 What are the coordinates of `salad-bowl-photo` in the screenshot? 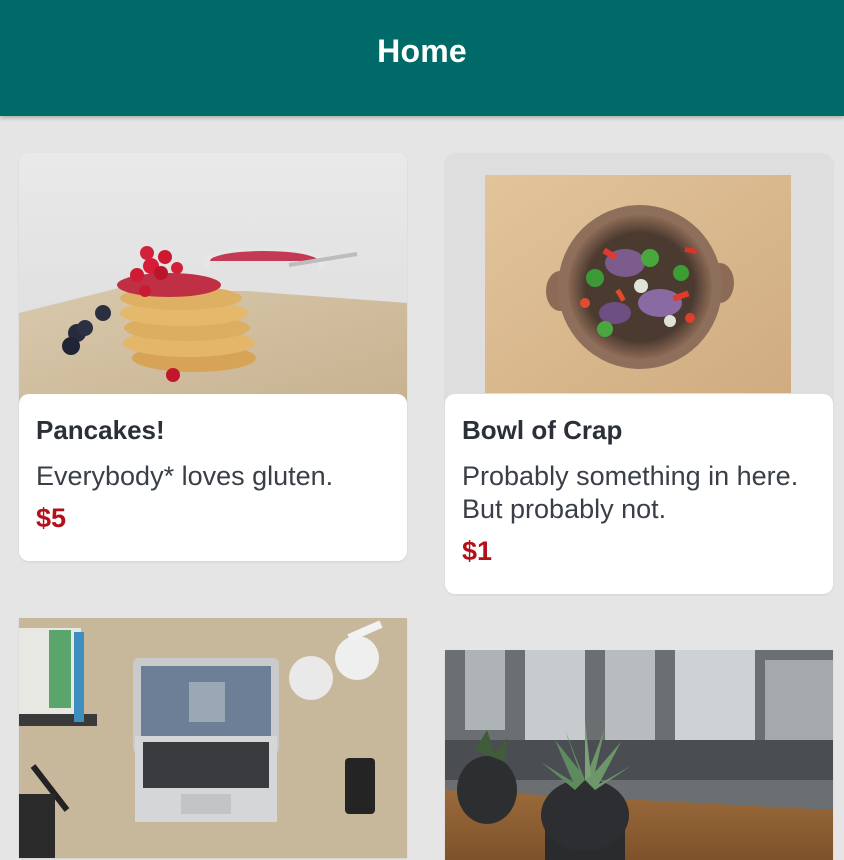 It's located at (639, 278).